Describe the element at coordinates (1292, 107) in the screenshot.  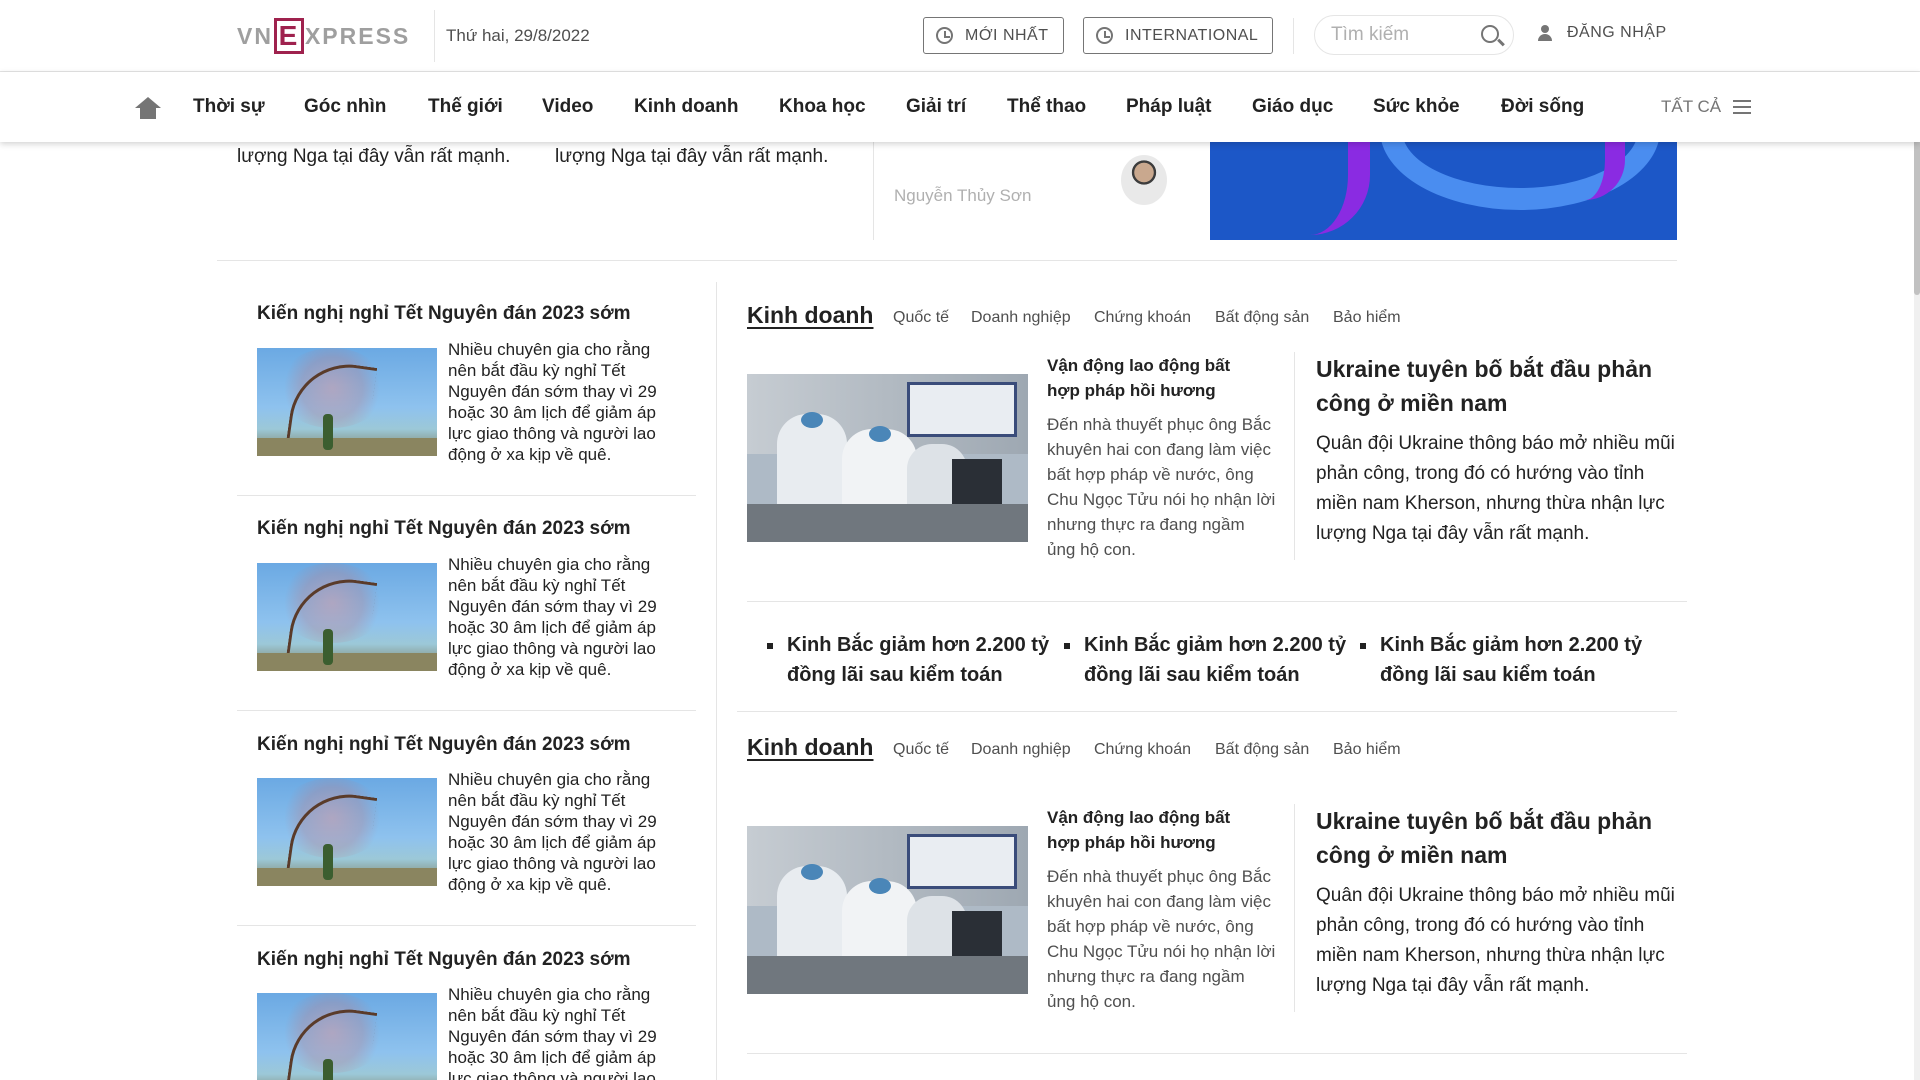
I see `nav-item-giao-duc: Giáo dục` at that location.